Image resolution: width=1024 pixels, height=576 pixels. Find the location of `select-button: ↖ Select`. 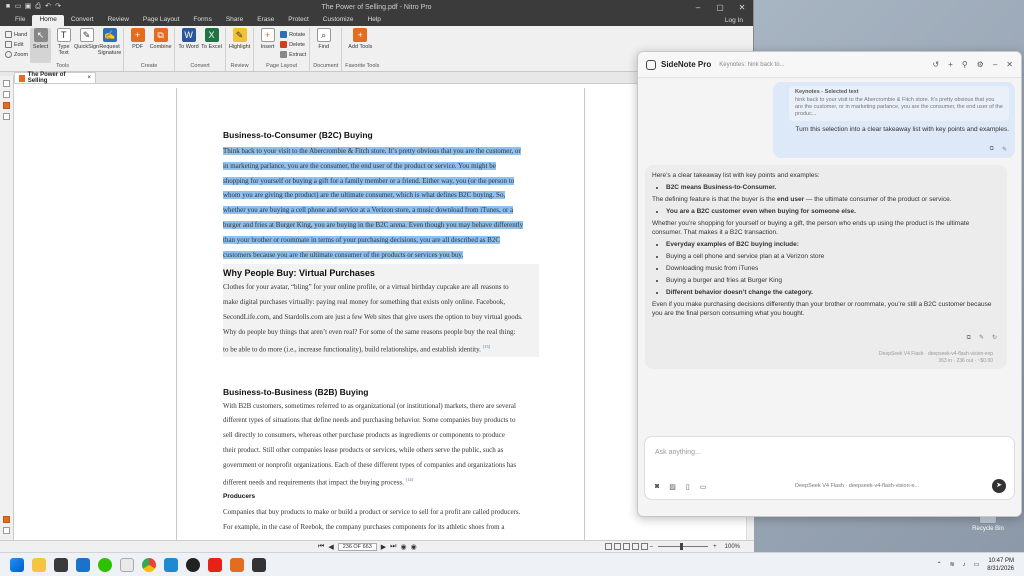

select-button: ↖ Select is located at coordinates (41, 45).